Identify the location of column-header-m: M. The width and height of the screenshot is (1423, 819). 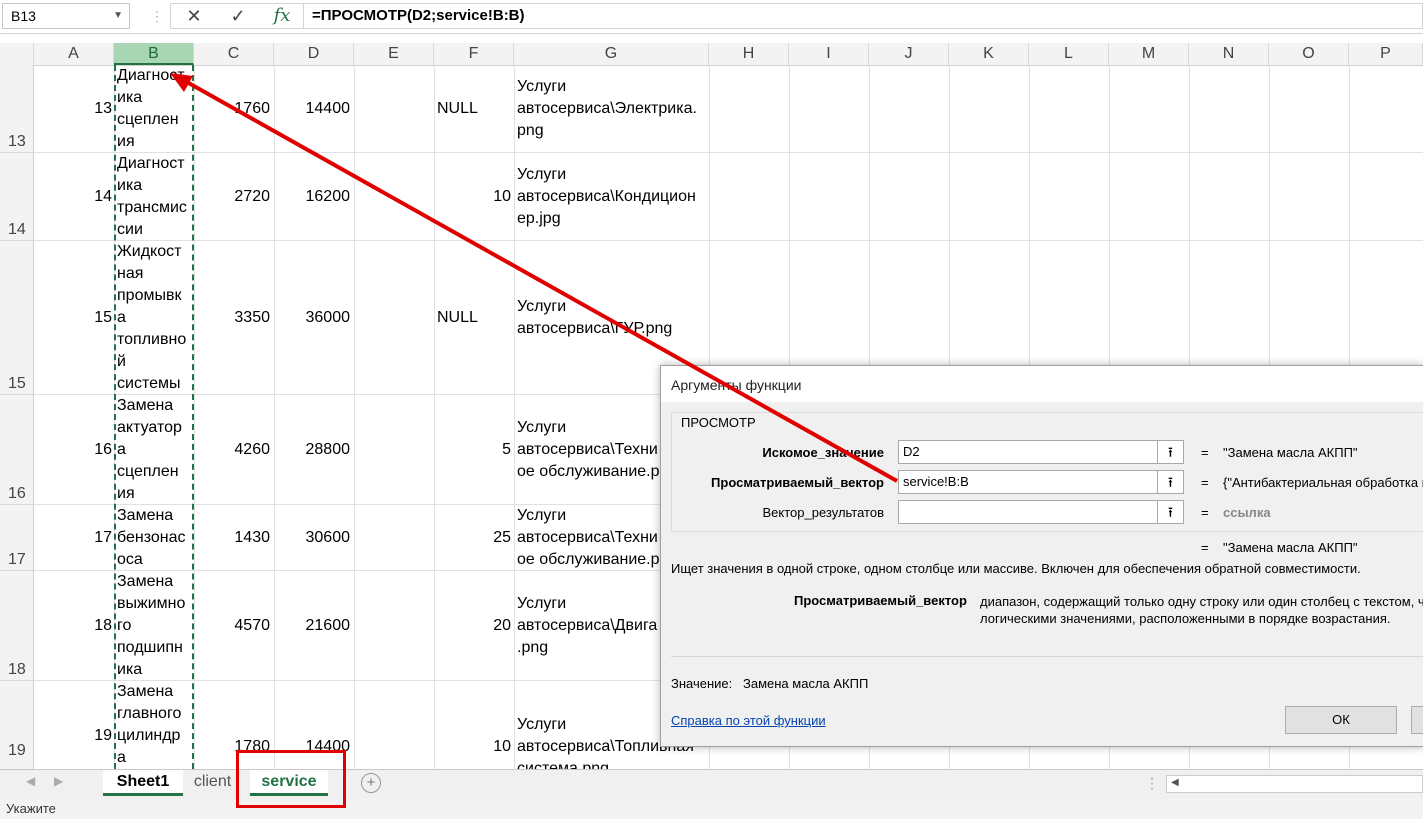
(1149, 54).